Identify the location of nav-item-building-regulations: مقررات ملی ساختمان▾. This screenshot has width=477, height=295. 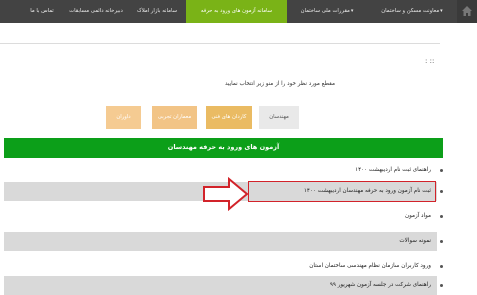
(327, 11).